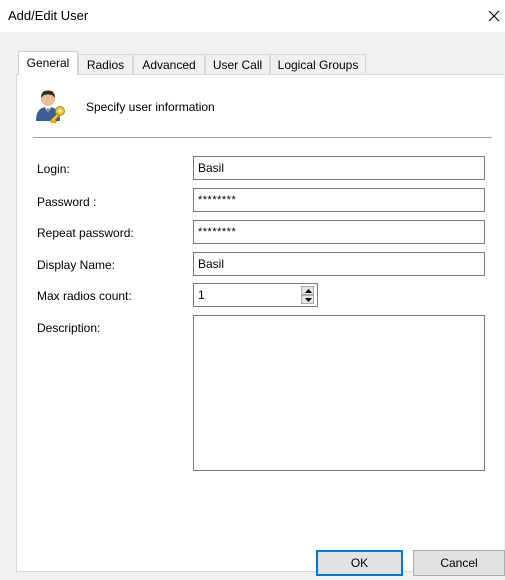 The image size is (505, 580). I want to click on window-title: Add/Edit User, so click(48, 15).